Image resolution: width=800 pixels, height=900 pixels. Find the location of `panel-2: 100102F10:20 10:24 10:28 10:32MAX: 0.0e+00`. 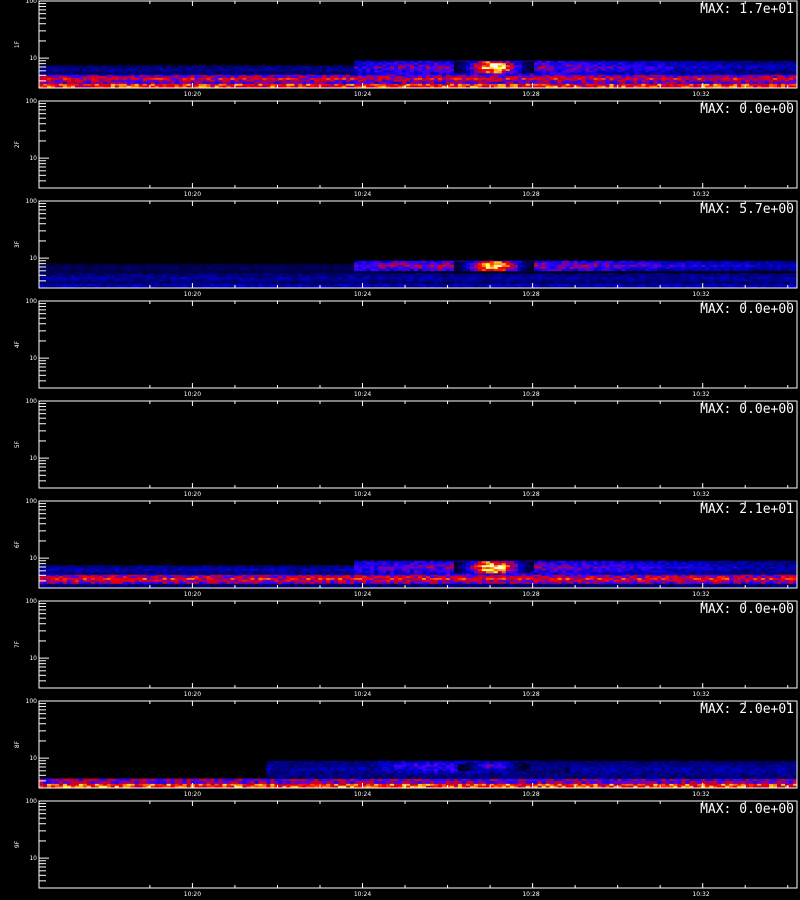

panel-2: 100102F10:20 10:24 10:28 10:32MAX: 0.0e+00 is located at coordinates (406, 148).